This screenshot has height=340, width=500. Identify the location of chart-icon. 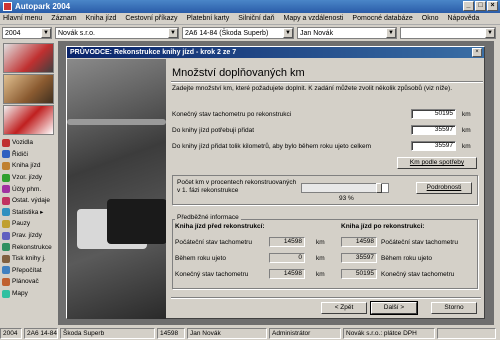
(6, 212).